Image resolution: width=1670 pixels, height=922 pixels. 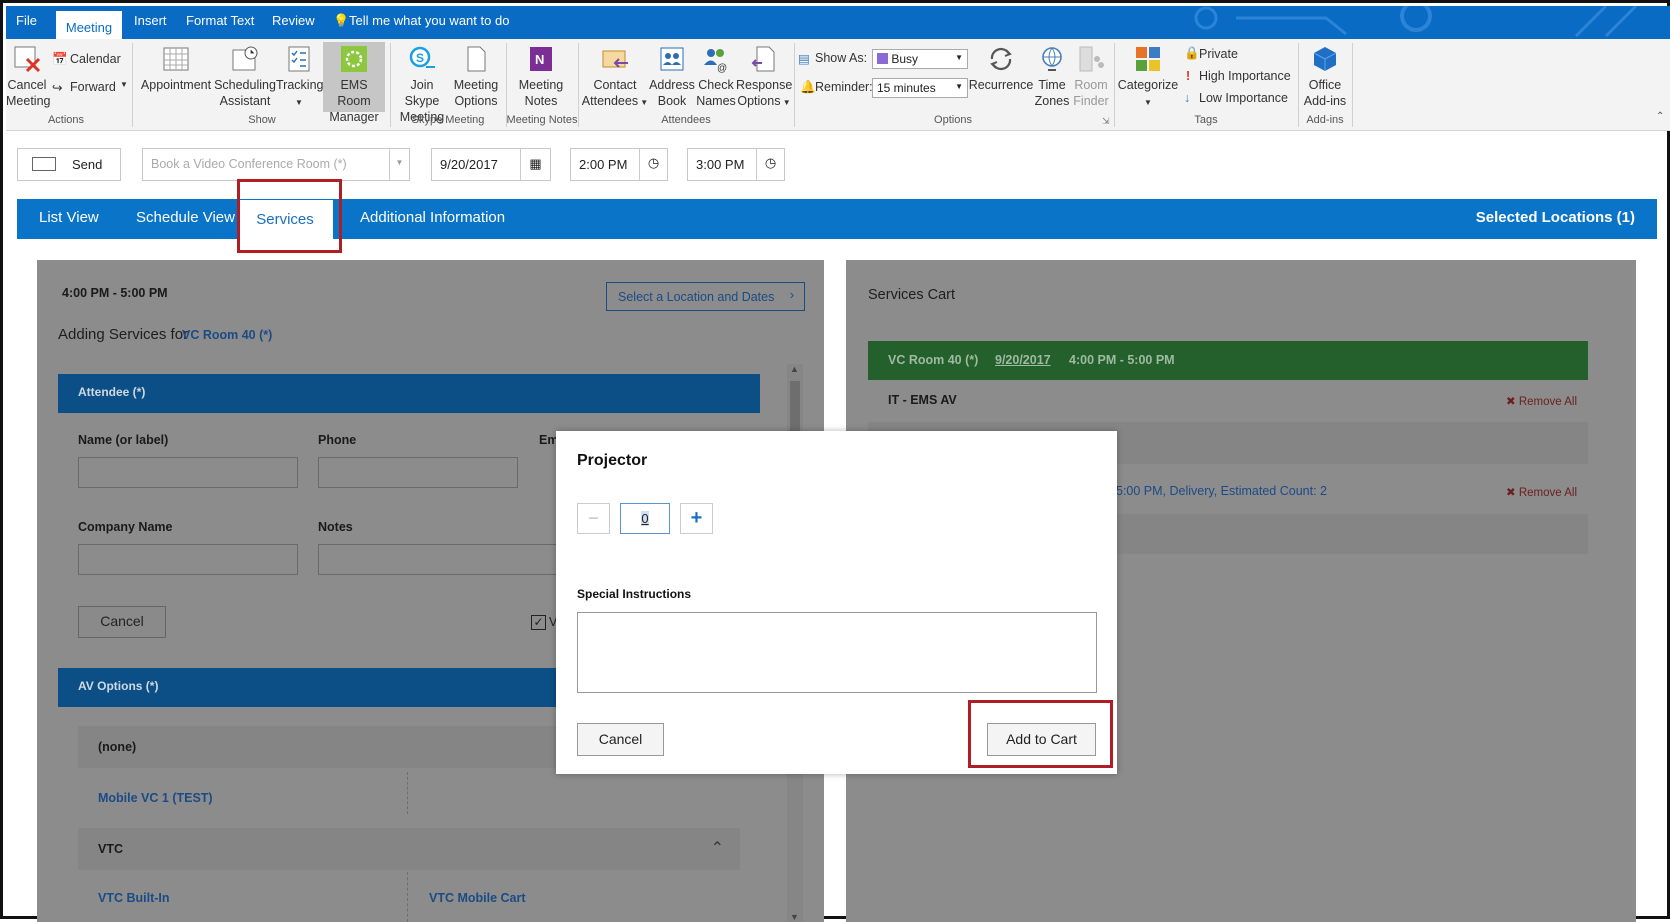 What do you see at coordinates (418, 472) in the screenshot?
I see `phone-input` at bounding box center [418, 472].